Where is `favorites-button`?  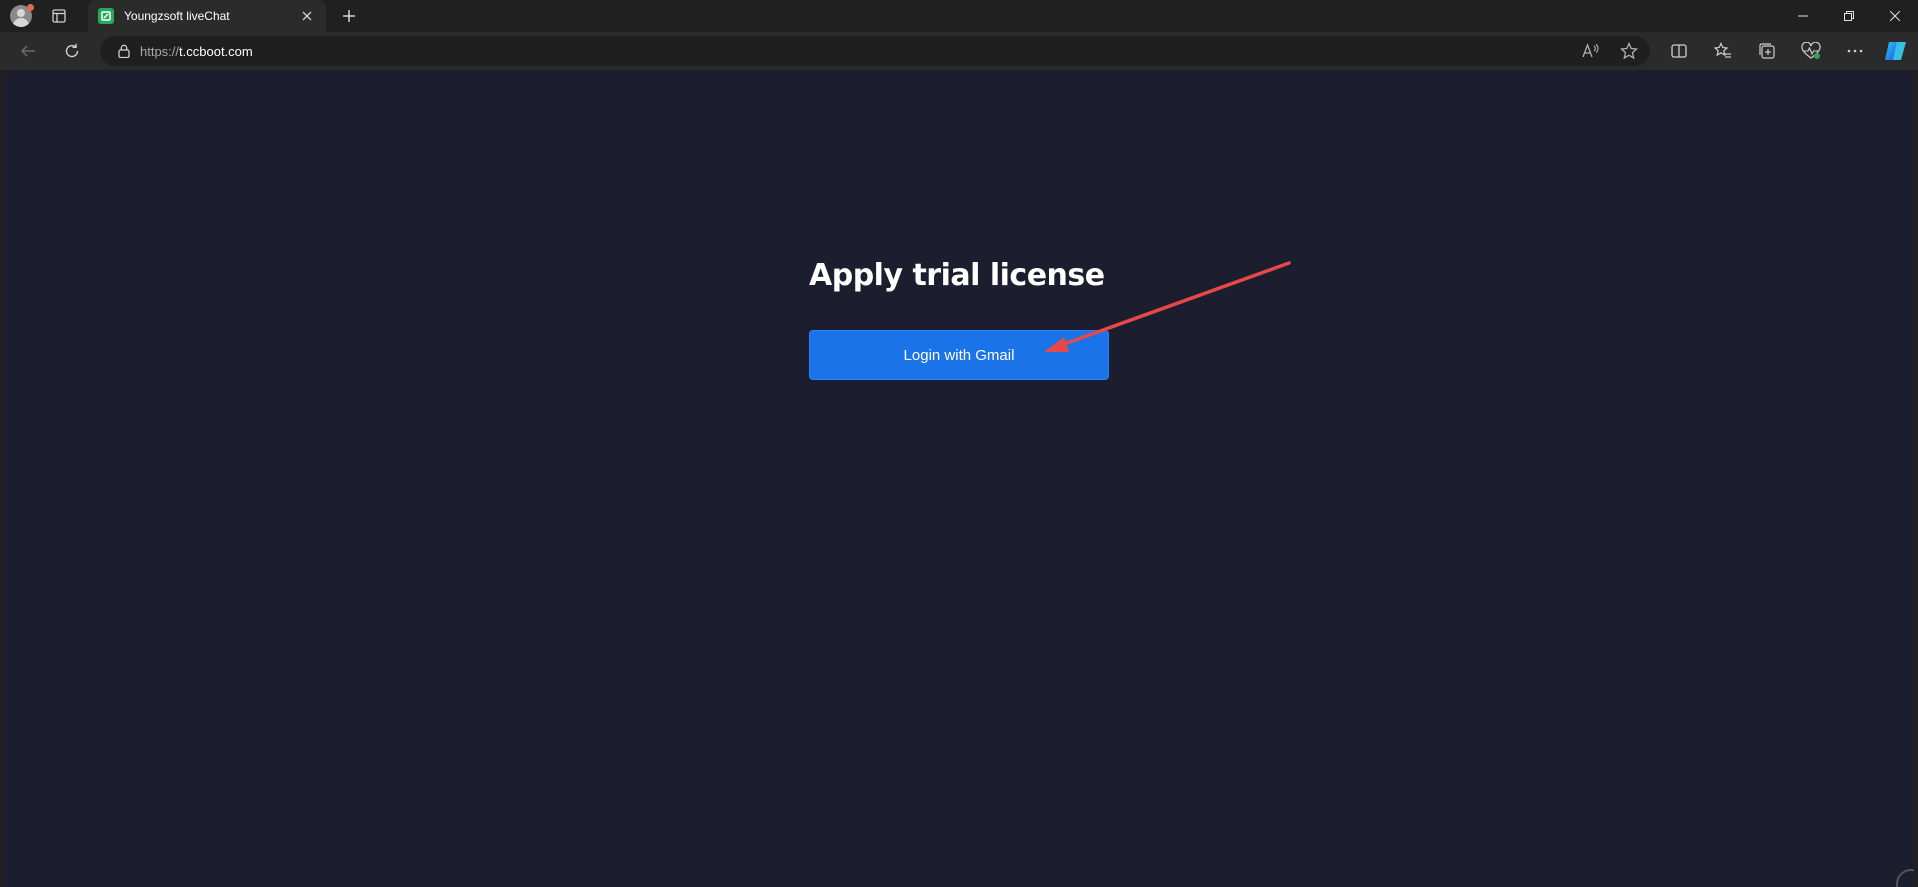
favorites-button is located at coordinates (1723, 51).